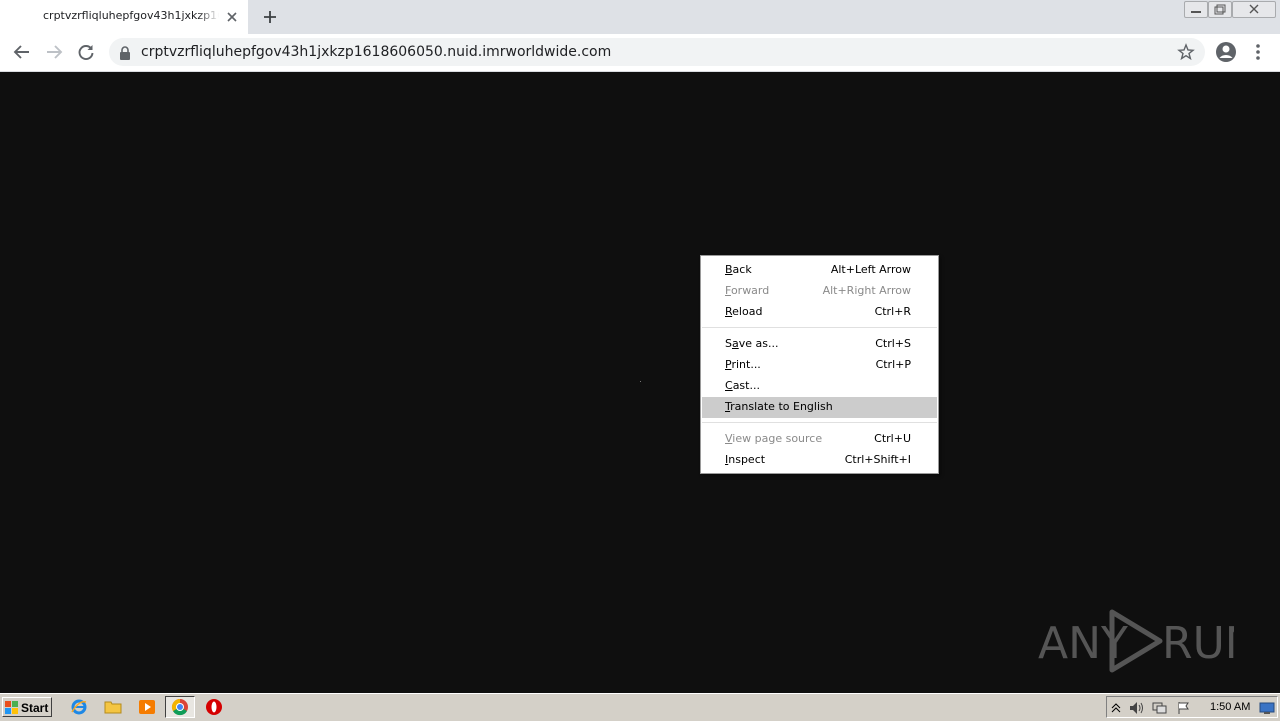 The image size is (1280, 721). Describe the element at coordinates (125, 54) in the screenshot. I see `lock-icon` at that location.